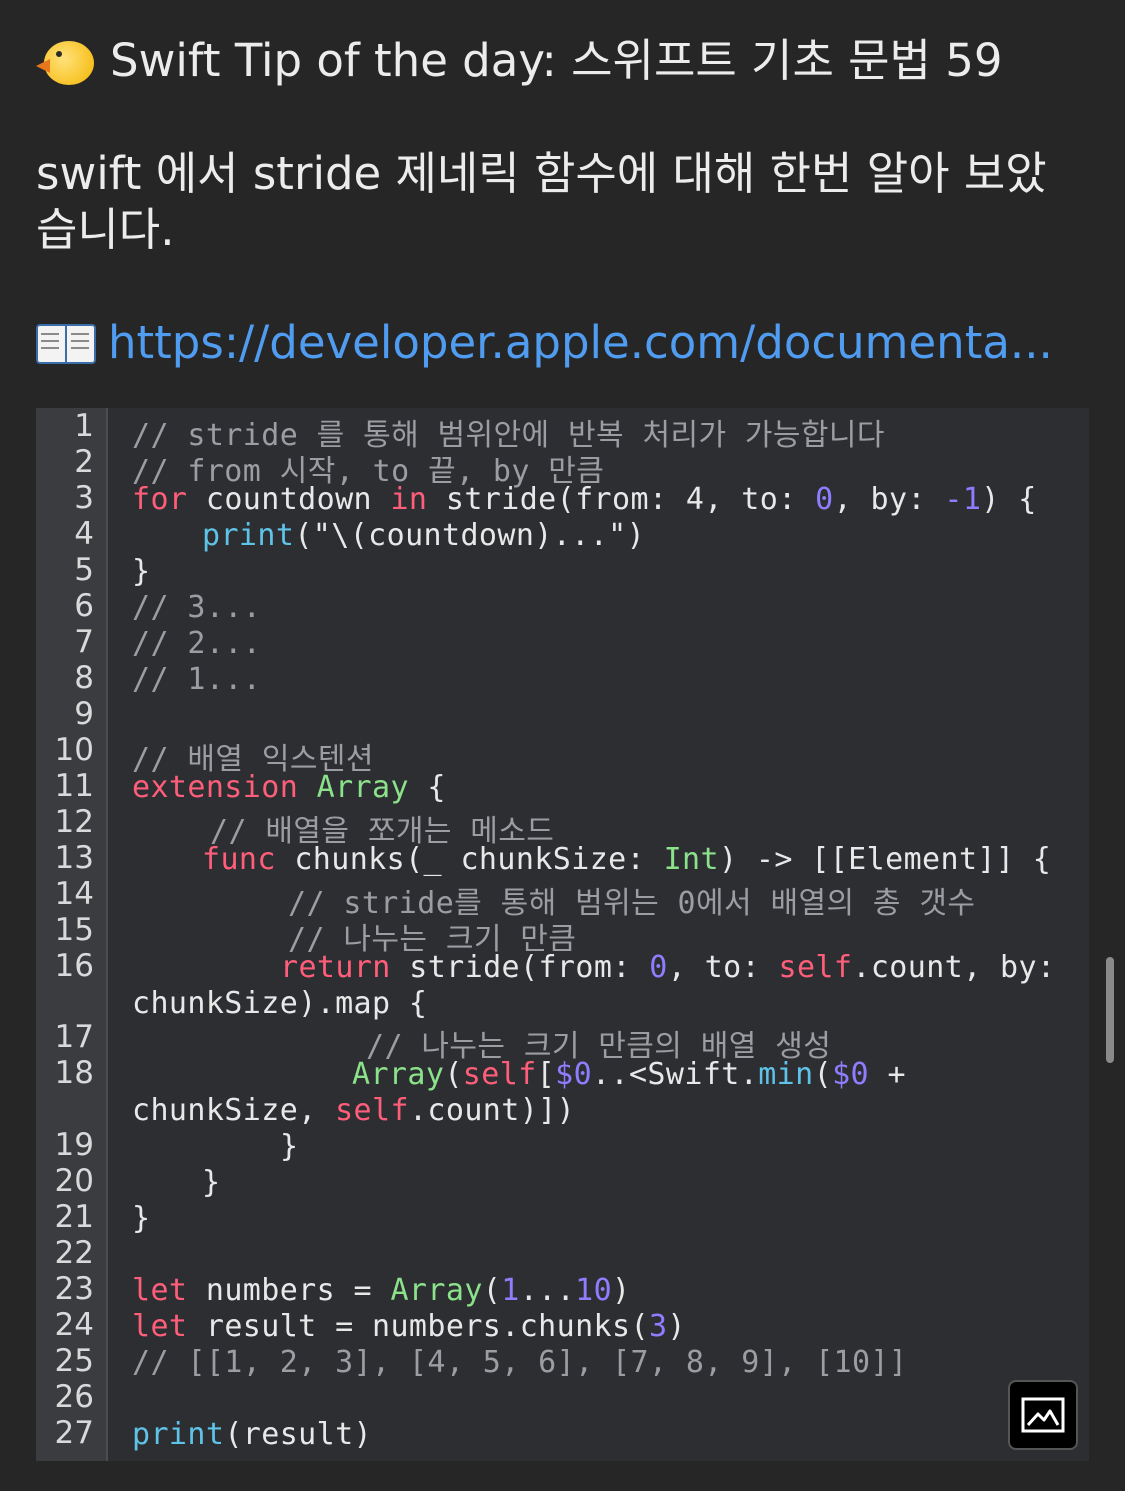  Describe the element at coordinates (629, 1074) in the screenshot. I see `code-line: Array(self[$0..<Swift.min($0 +` at that location.